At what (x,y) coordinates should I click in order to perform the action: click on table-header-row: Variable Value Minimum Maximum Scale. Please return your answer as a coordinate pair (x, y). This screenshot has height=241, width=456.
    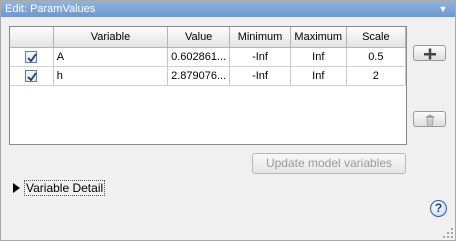
    Looking at the image, I should click on (208, 37).